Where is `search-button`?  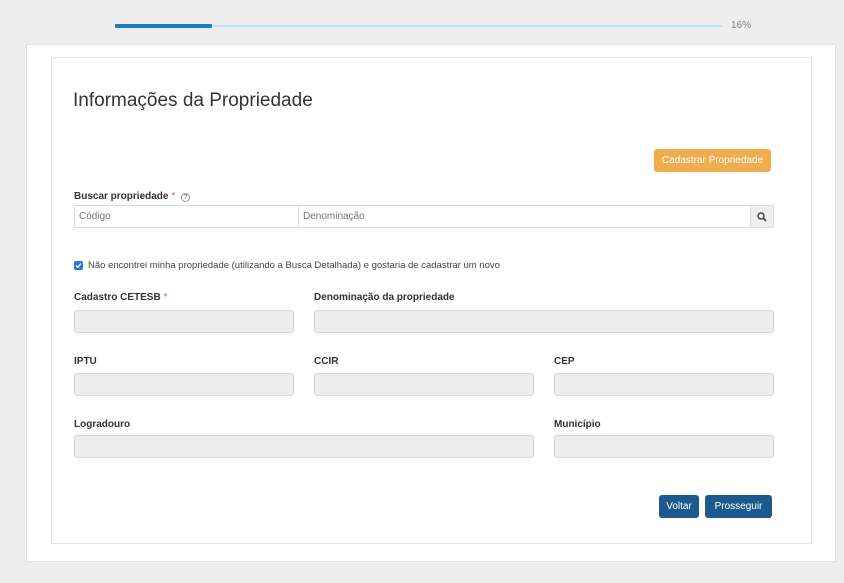 search-button is located at coordinates (761, 216).